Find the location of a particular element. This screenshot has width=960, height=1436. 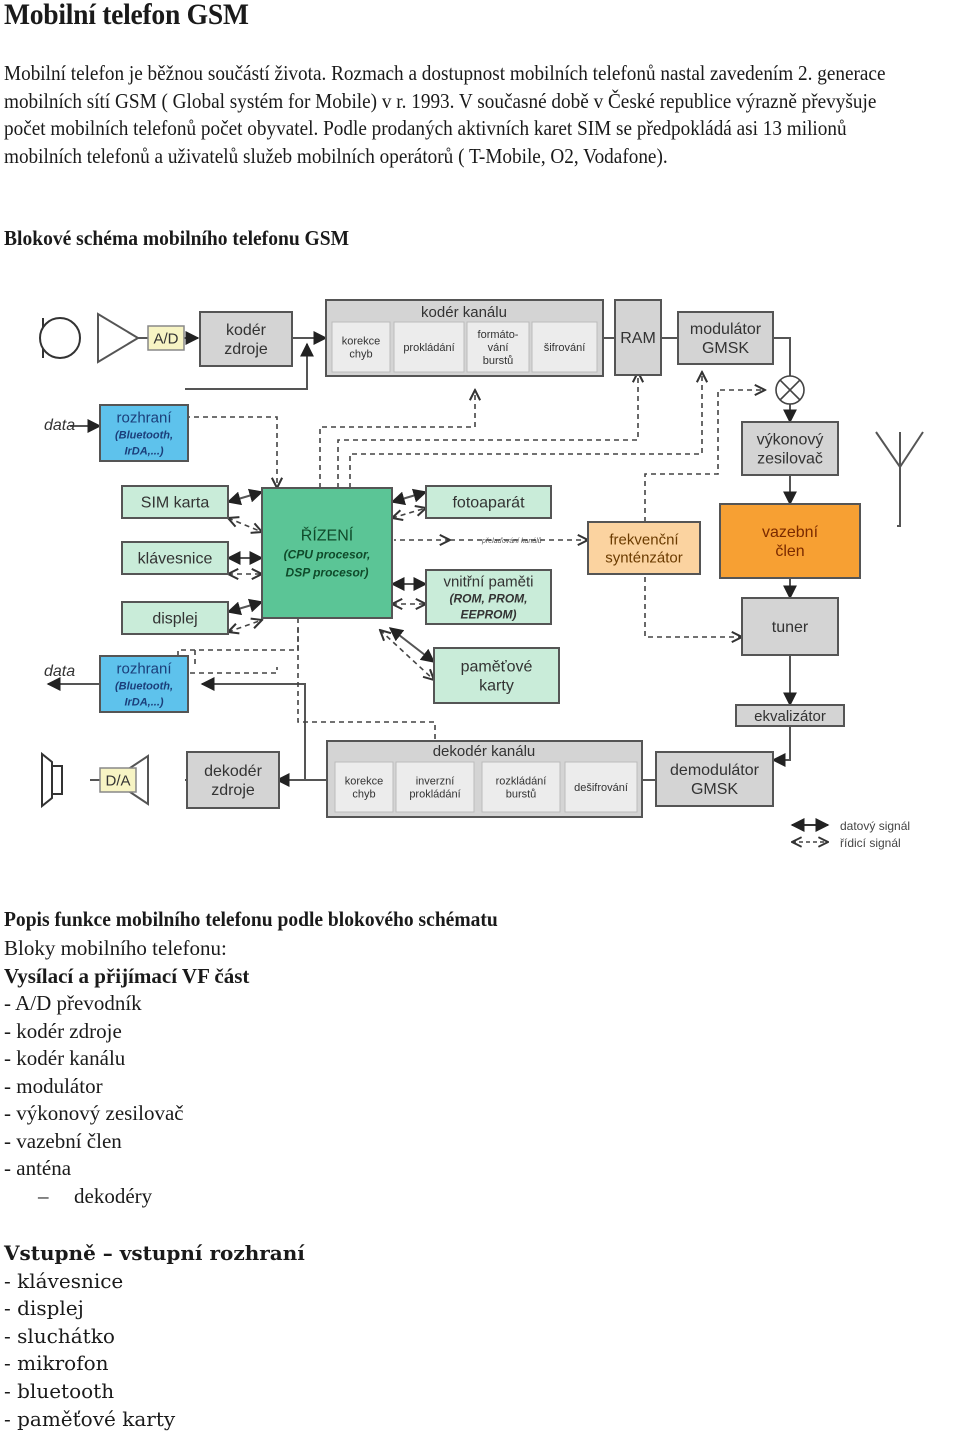

power-amp-block-label: zesilovač is located at coordinates (790, 459).